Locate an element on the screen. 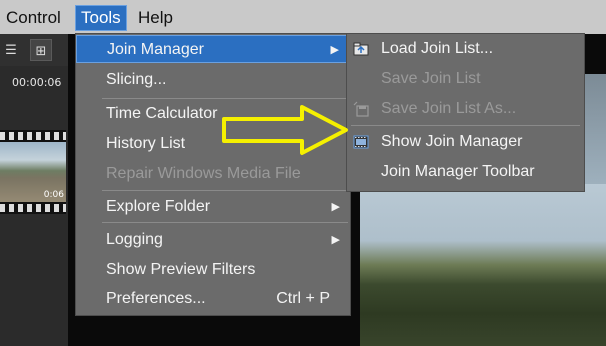  view-toolbar: ☰ ⊞ is located at coordinates (34, 50).